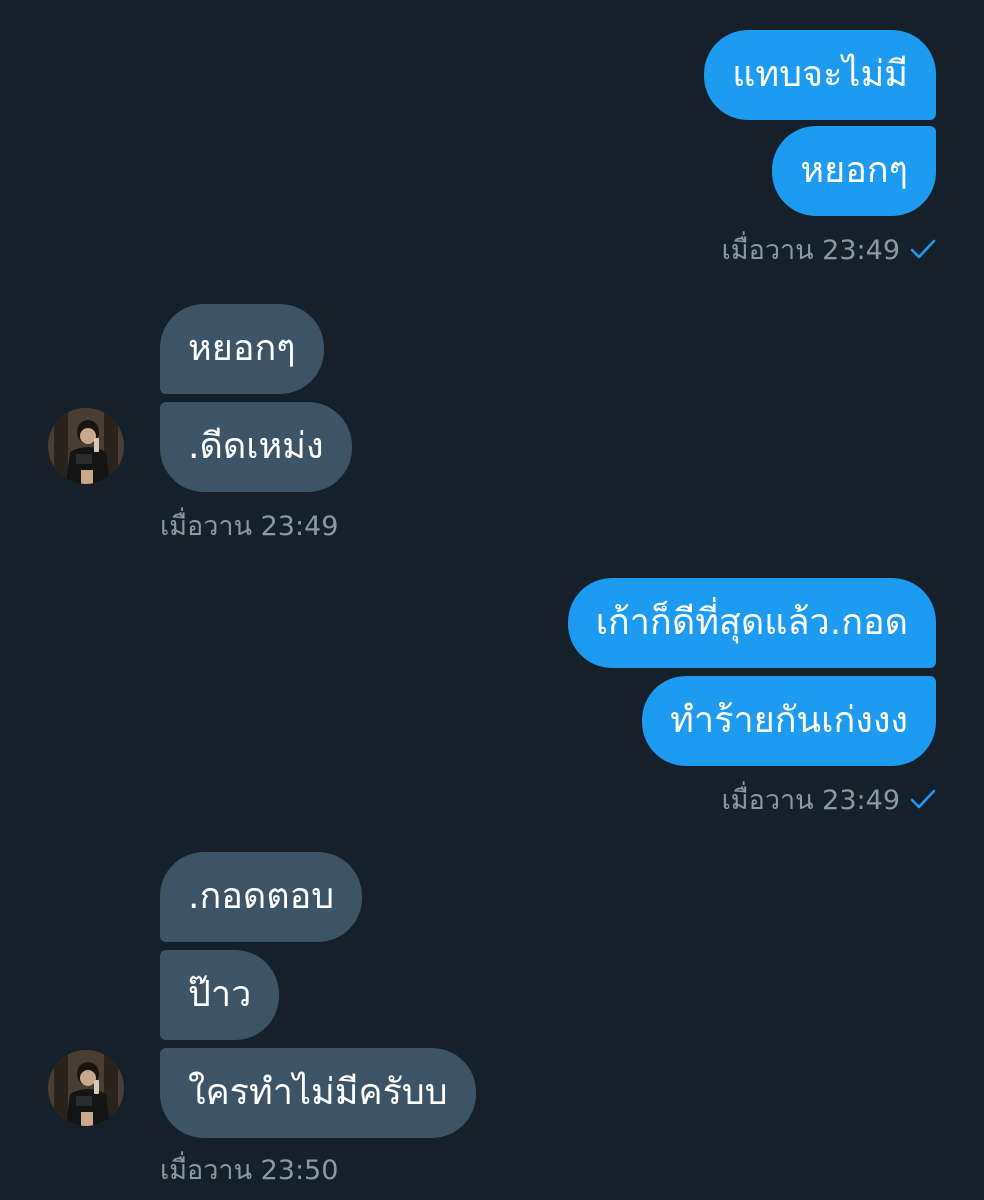  What do you see at coordinates (789, 721) in the screenshot?
I see `outgoing-message: ทำร้ายกันเก่งงง` at bounding box center [789, 721].